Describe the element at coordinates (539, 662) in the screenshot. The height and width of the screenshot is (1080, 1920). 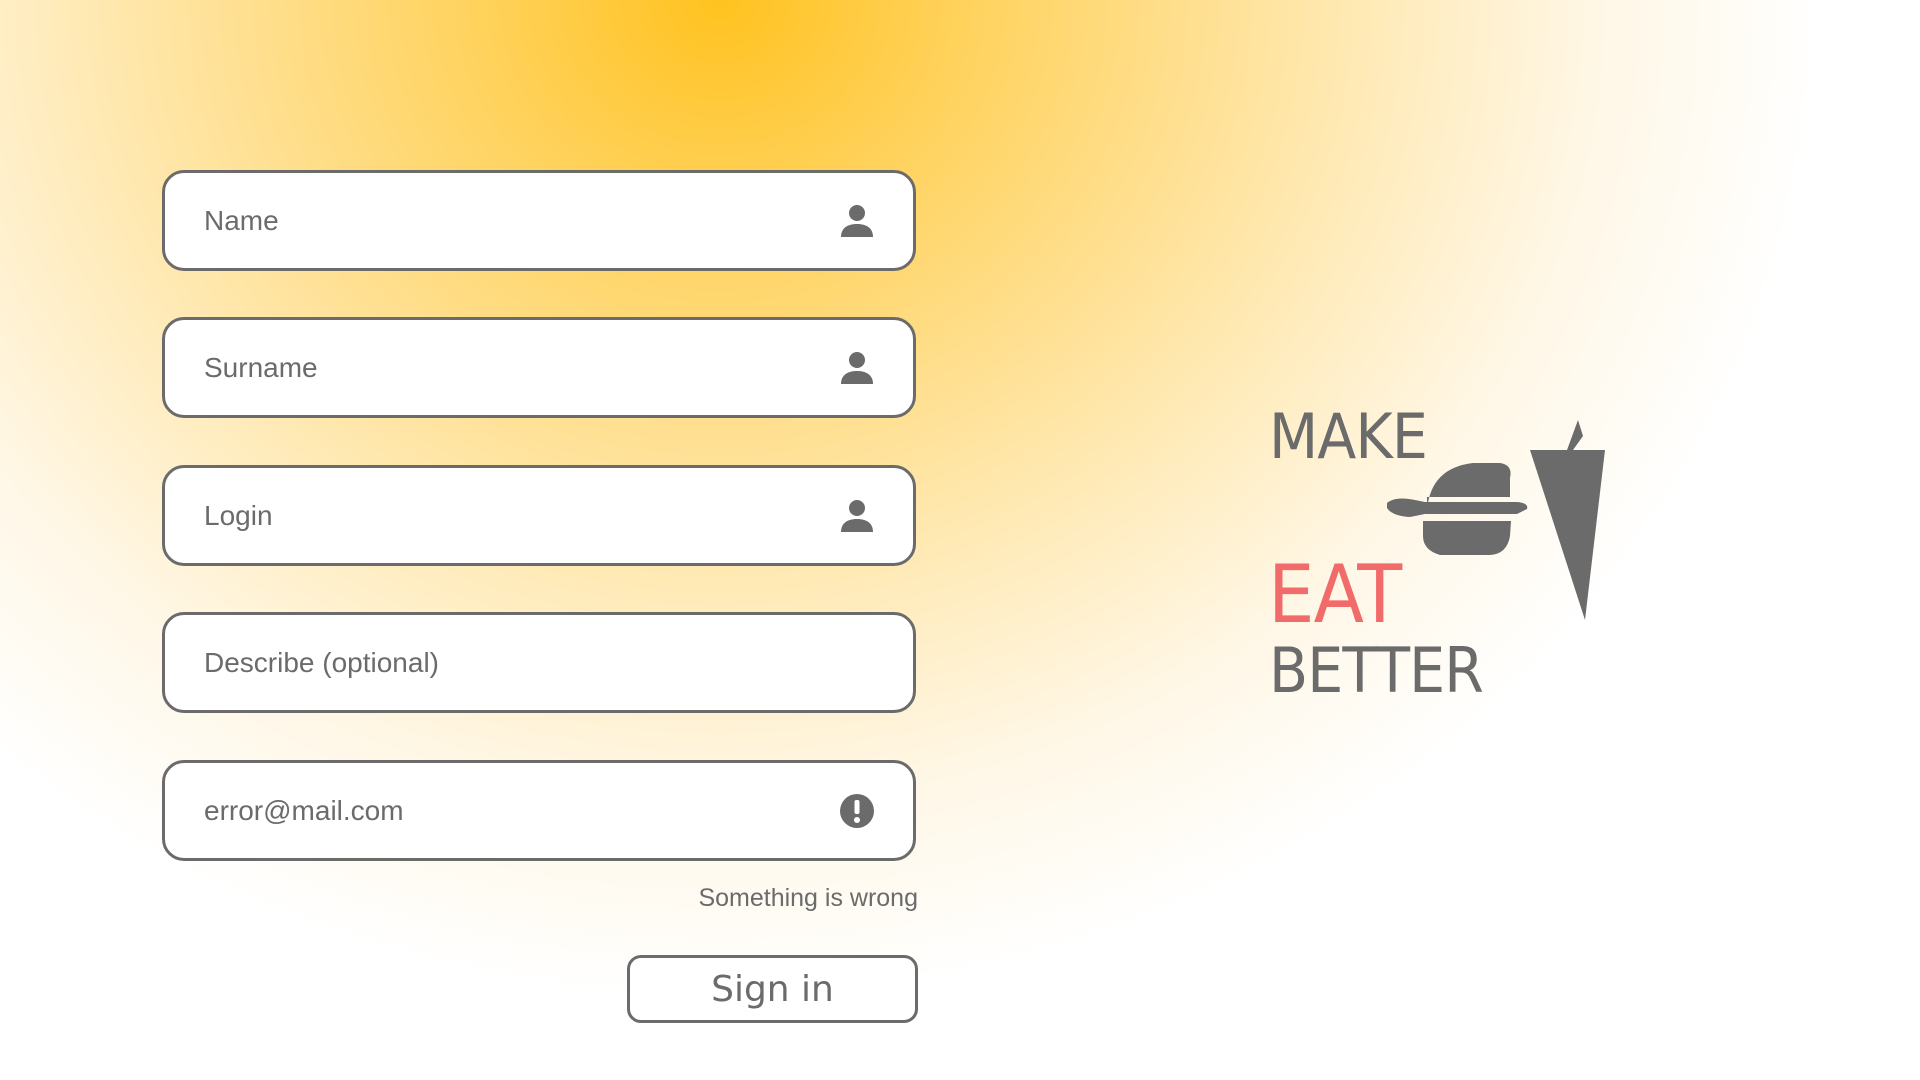
I see `describe-field: Describe (optional)` at that location.